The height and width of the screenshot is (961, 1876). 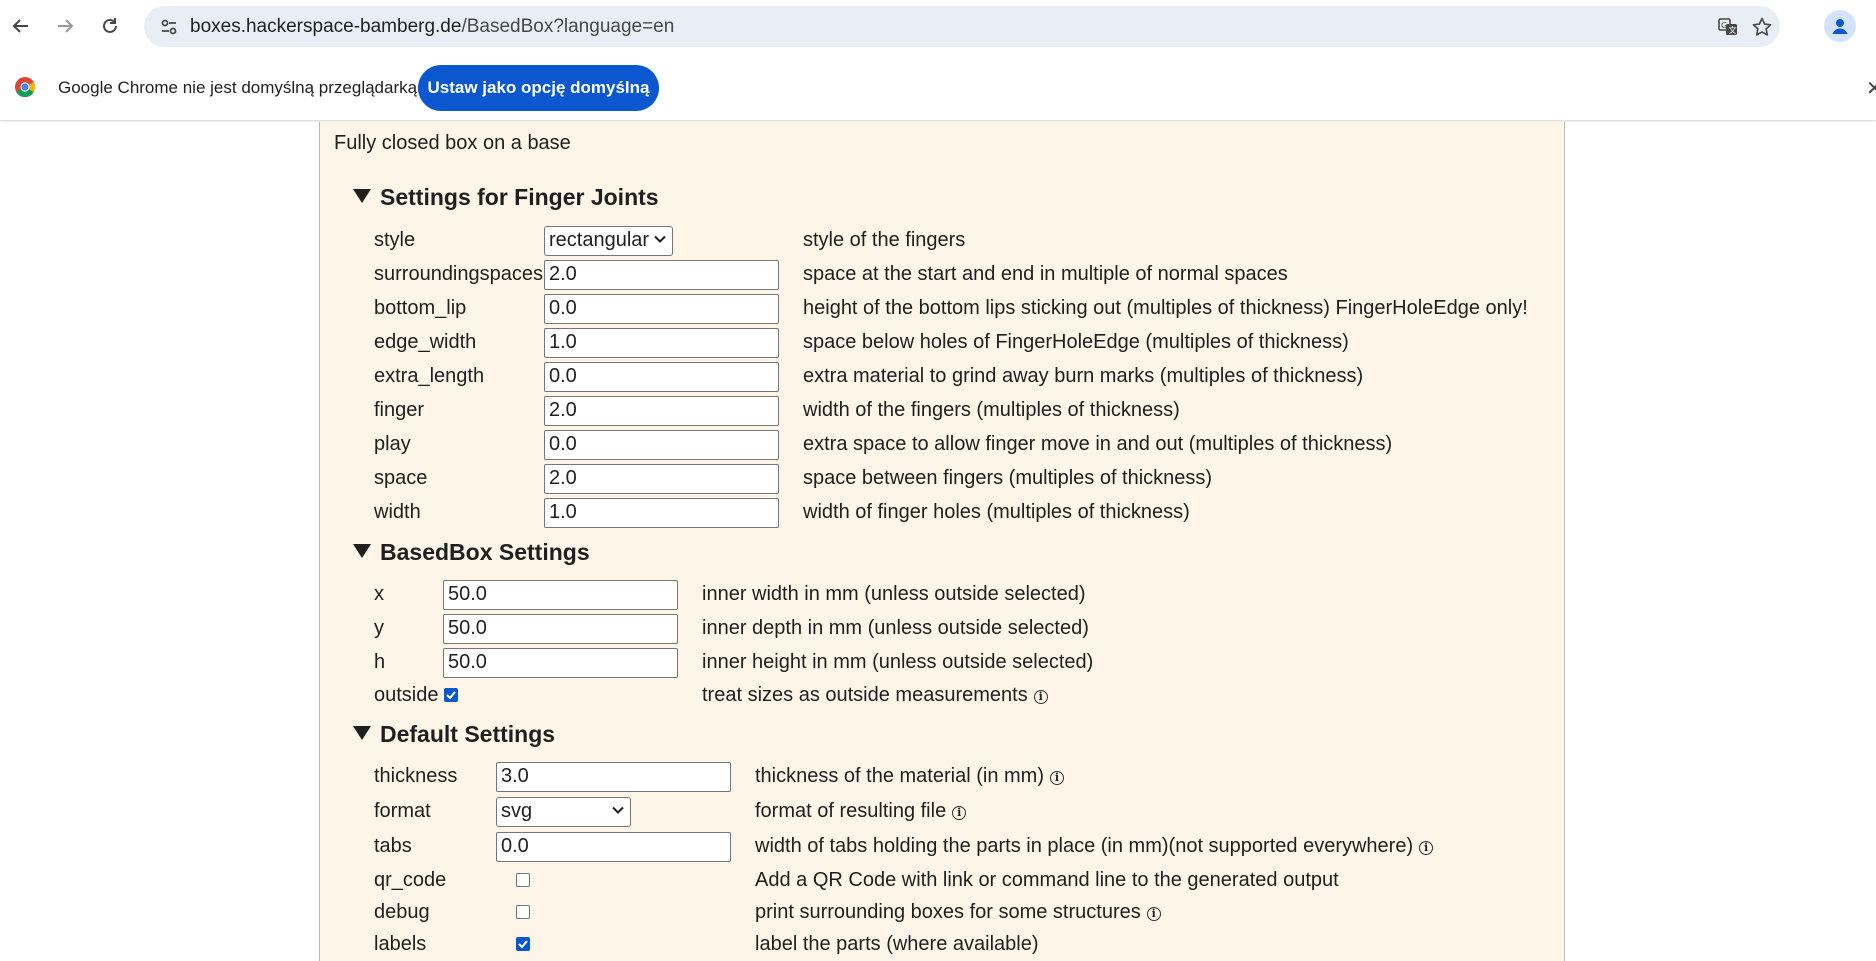 I want to click on finger-input: 2.0, so click(x=661, y=411).